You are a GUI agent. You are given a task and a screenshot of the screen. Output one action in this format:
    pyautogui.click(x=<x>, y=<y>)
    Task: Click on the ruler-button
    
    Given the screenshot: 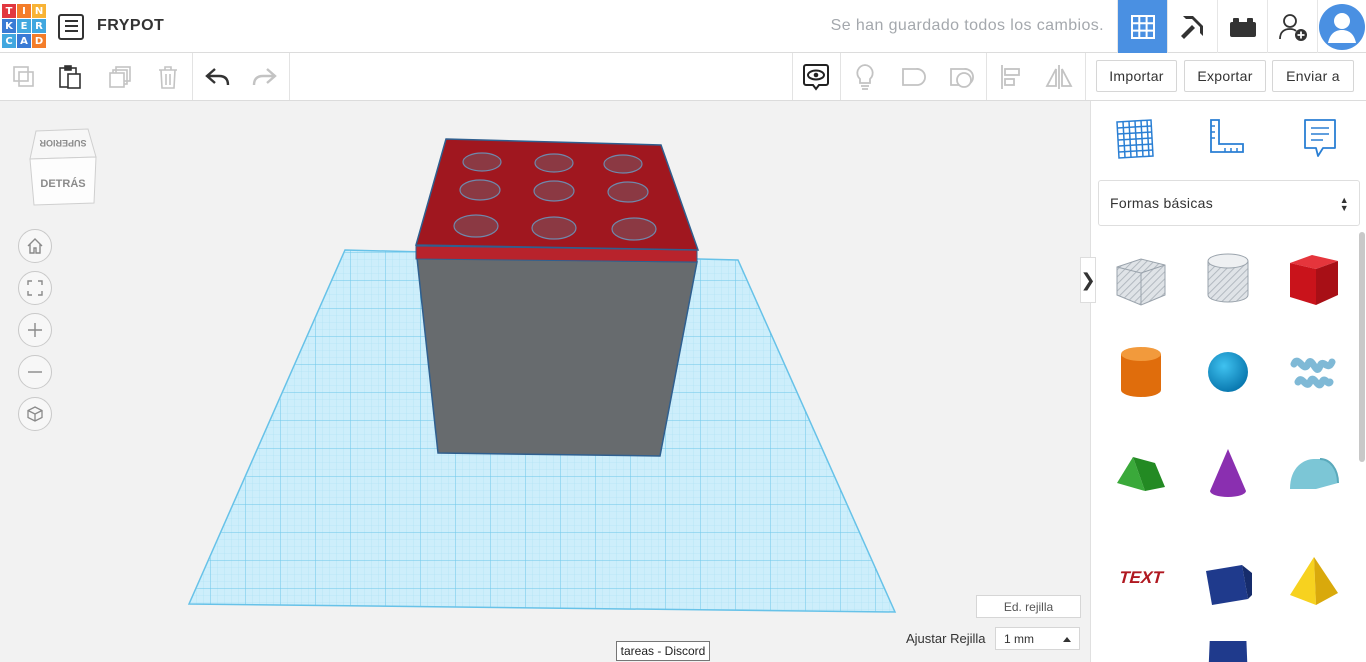 What is the action you would take?
    pyautogui.click(x=1227, y=138)
    